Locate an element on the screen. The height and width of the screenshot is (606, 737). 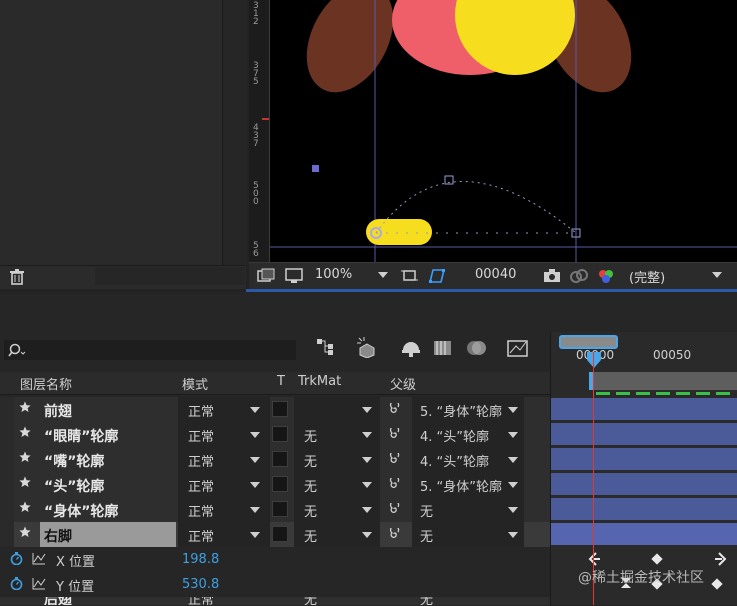
layer-row: “嘴”轮廓 正常 无 4. “头”轮廓 is located at coordinates (275, 460).